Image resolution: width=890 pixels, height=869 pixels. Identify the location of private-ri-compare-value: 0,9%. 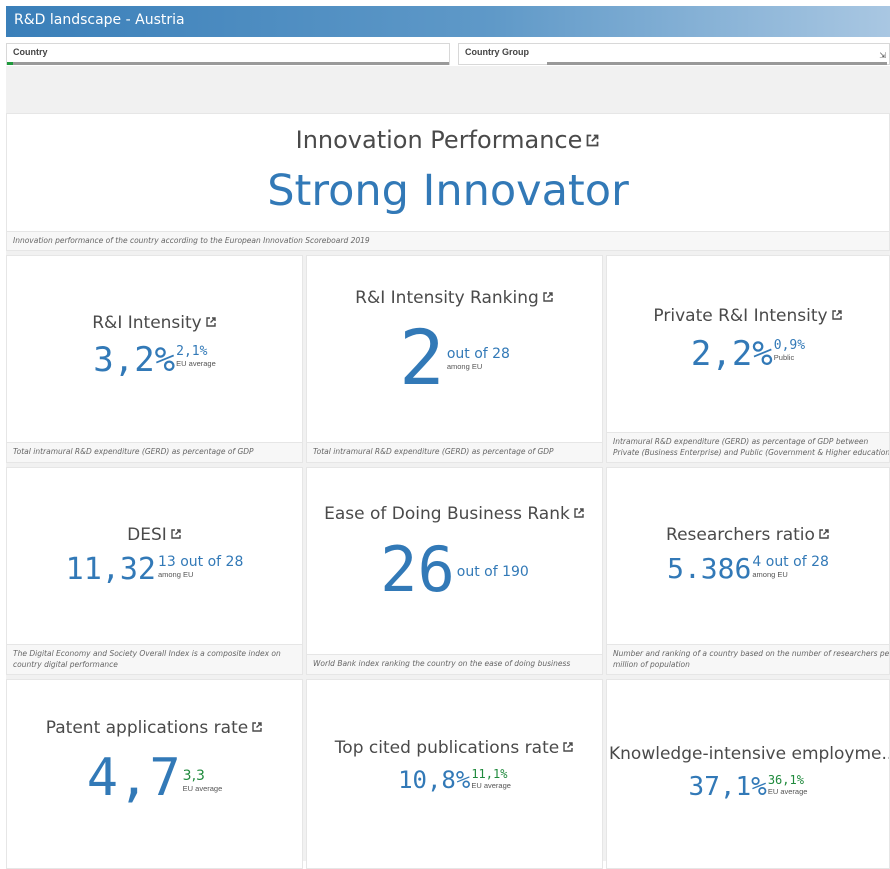
(789, 345).